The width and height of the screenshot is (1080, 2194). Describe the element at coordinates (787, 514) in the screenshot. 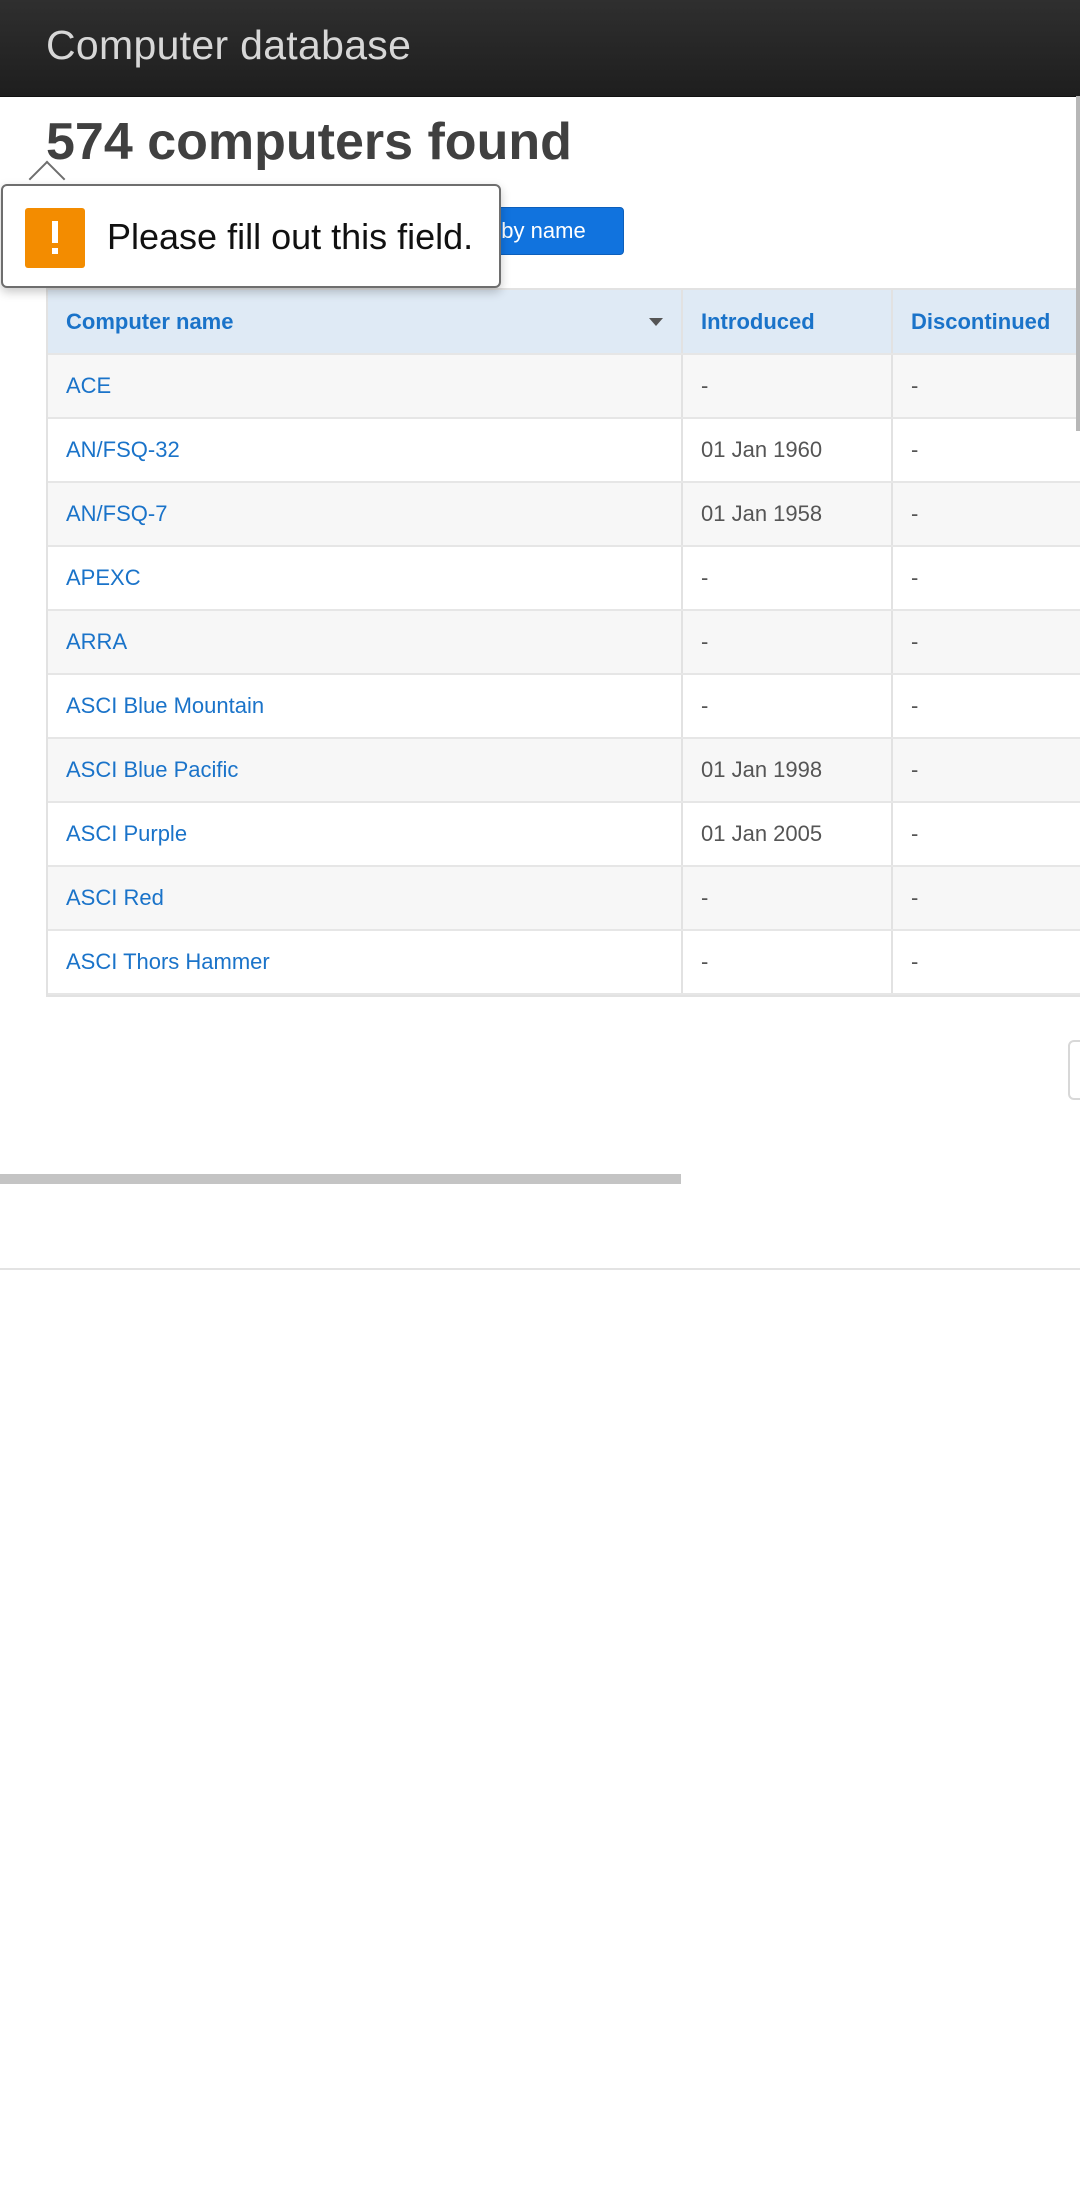

I see `introduced-cell: 01 Jan 1958` at that location.